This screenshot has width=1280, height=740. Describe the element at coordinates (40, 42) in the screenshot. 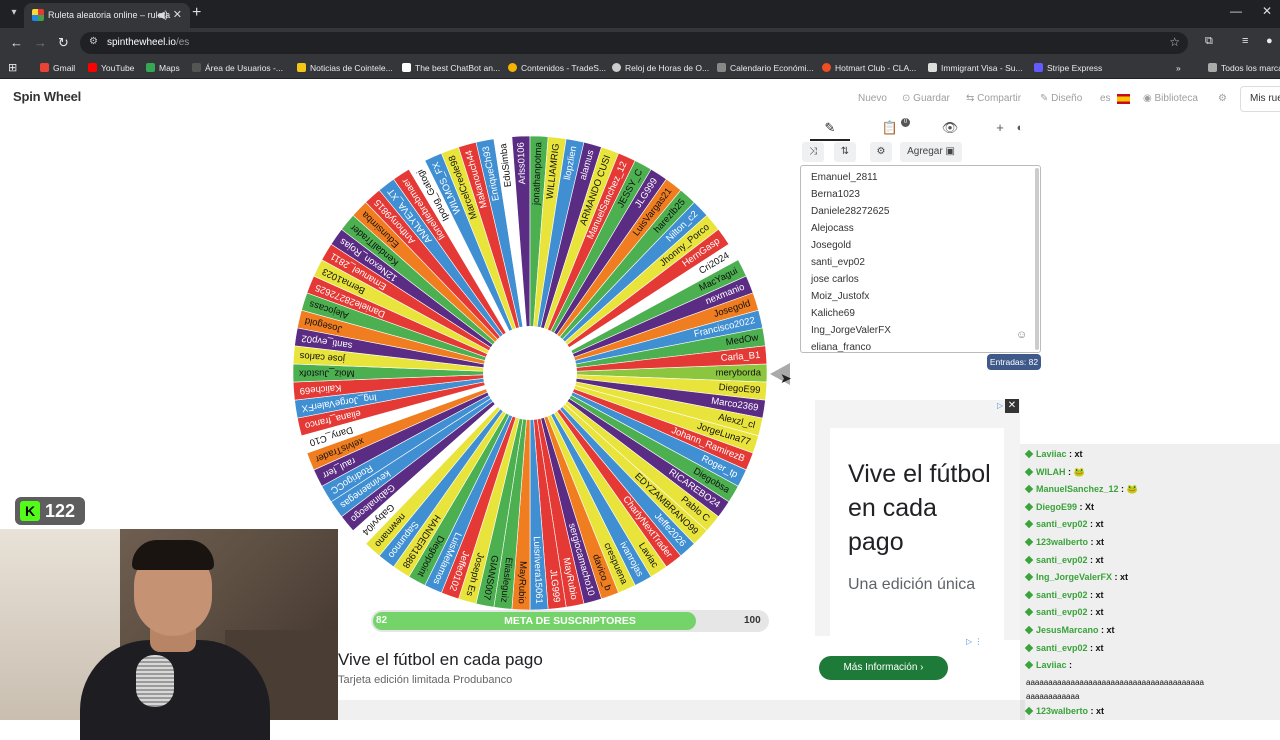

I see `forward-icon: →` at that location.